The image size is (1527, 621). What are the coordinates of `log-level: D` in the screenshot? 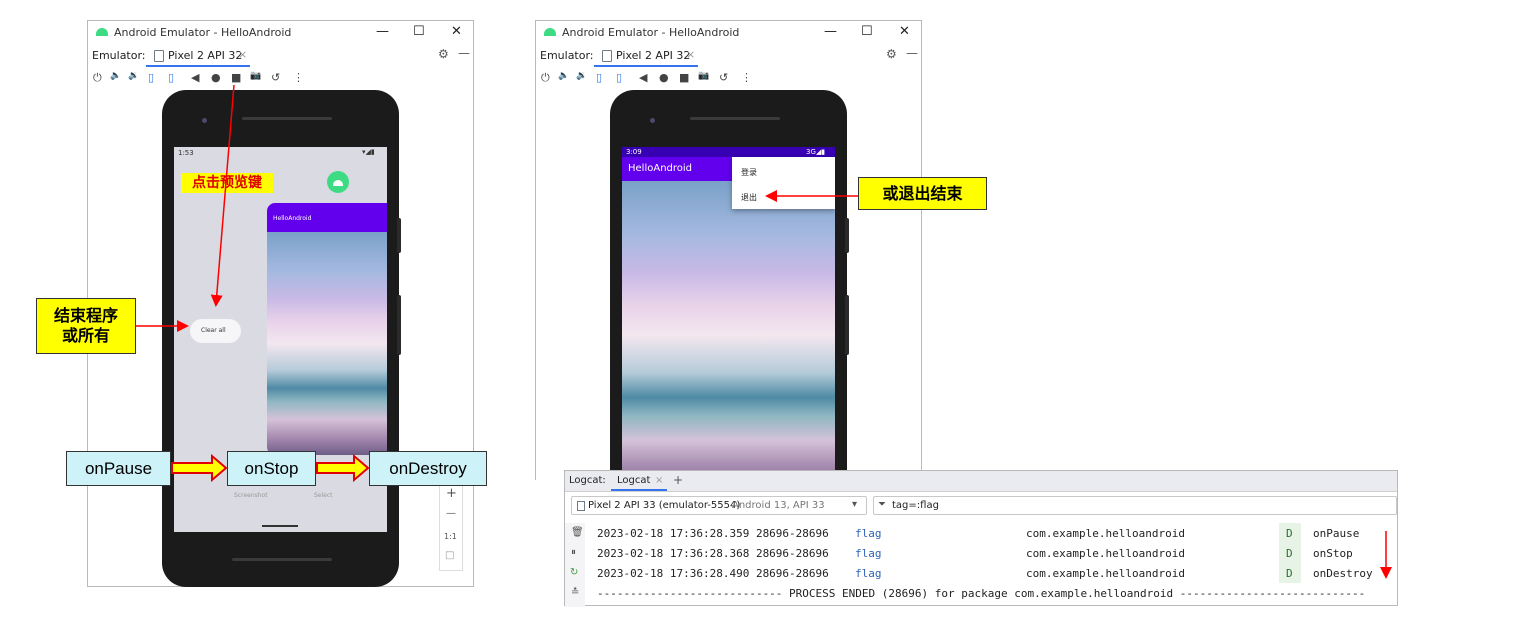 It's located at (1290, 533).